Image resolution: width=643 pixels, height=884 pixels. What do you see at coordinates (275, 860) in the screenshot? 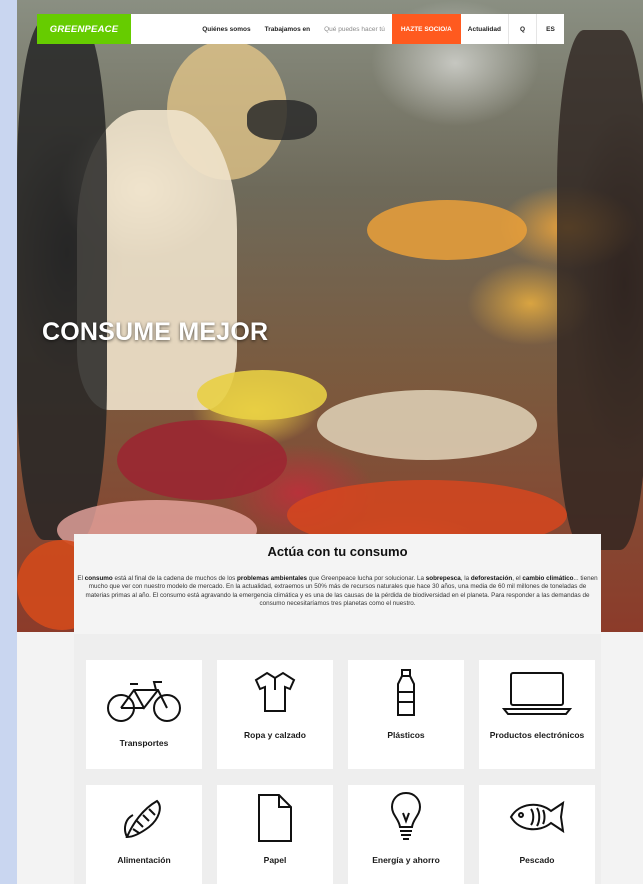
I see `category-label: Papel` at bounding box center [275, 860].